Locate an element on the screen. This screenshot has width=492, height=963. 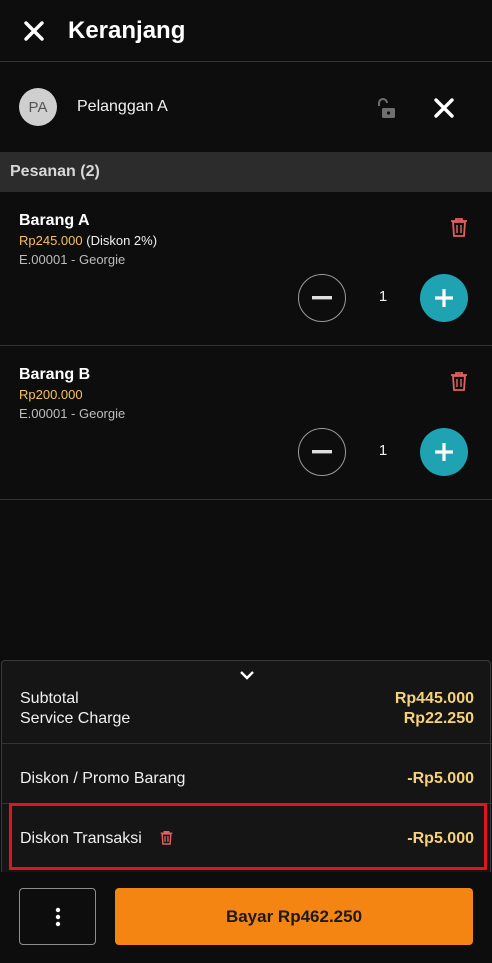
close-icon is located at coordinates (34, 31).